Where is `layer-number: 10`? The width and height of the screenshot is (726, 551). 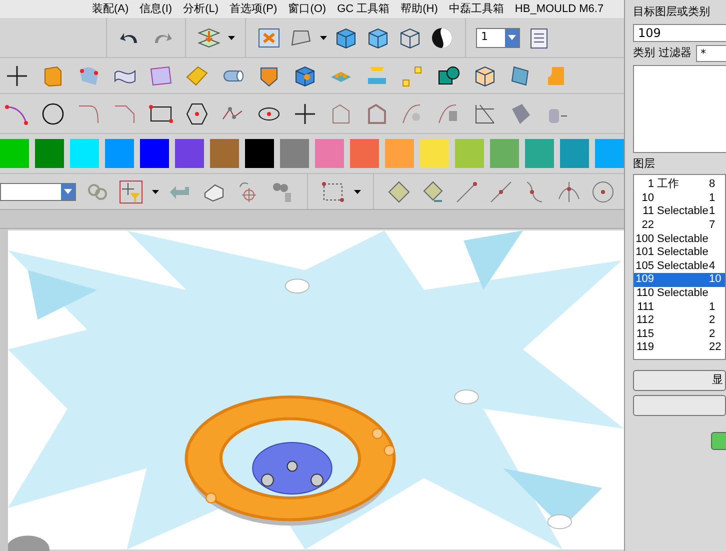
layer-number: 10 is located at coordinates (647, 198).